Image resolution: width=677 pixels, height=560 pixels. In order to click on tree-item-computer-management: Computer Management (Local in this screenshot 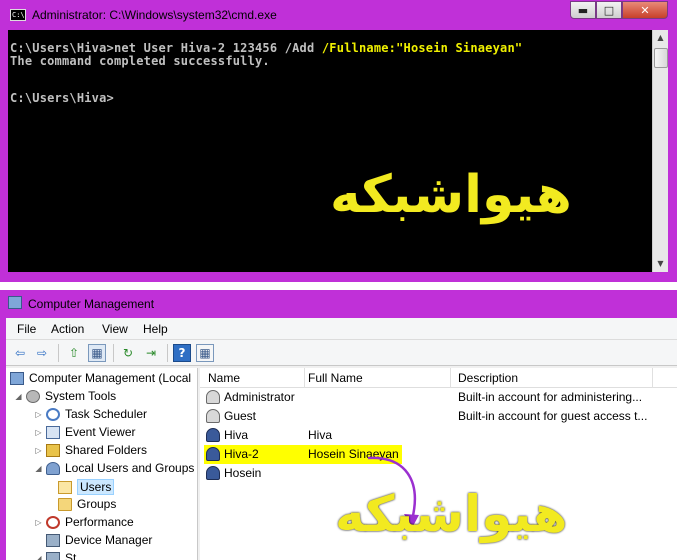, I will do `click(100, 378)`.